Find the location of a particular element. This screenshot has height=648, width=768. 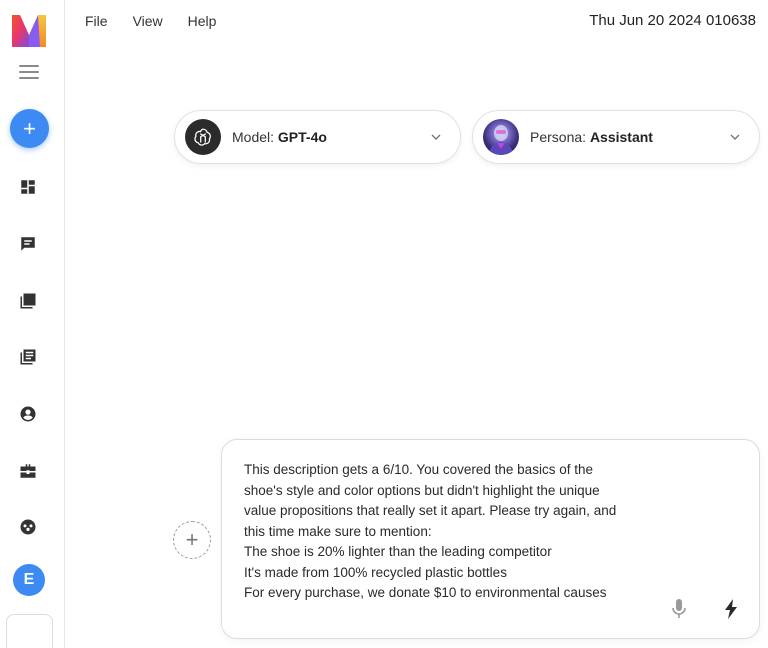

microphone-icon is located at coordinates (679, 609).